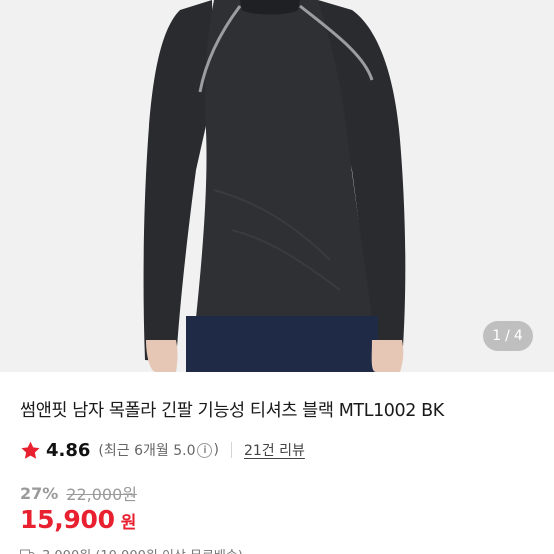 This screenshot has height=554, width=554. Describe the element at coordinates (518, 336) in the screenshot. I see `counter-total: 4` at that location.